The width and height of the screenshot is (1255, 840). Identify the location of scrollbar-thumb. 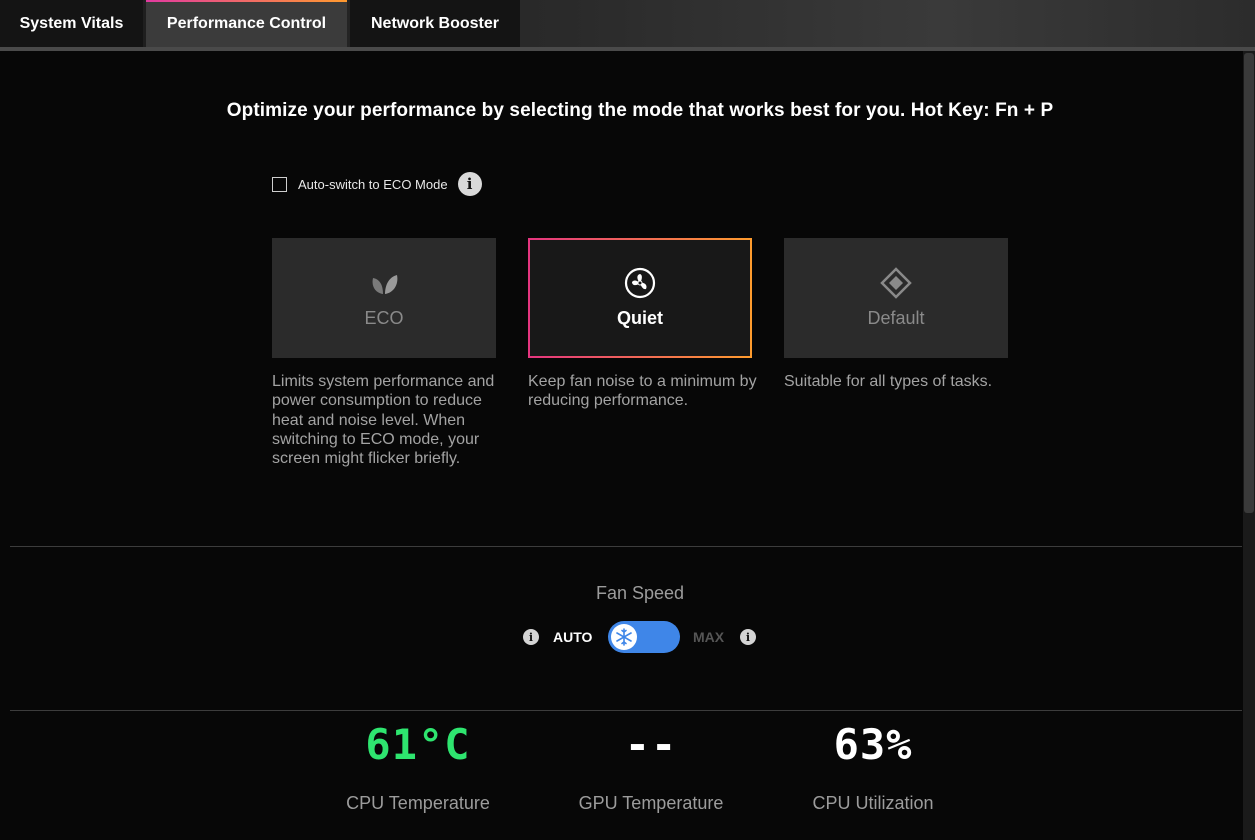
(1249, 283).